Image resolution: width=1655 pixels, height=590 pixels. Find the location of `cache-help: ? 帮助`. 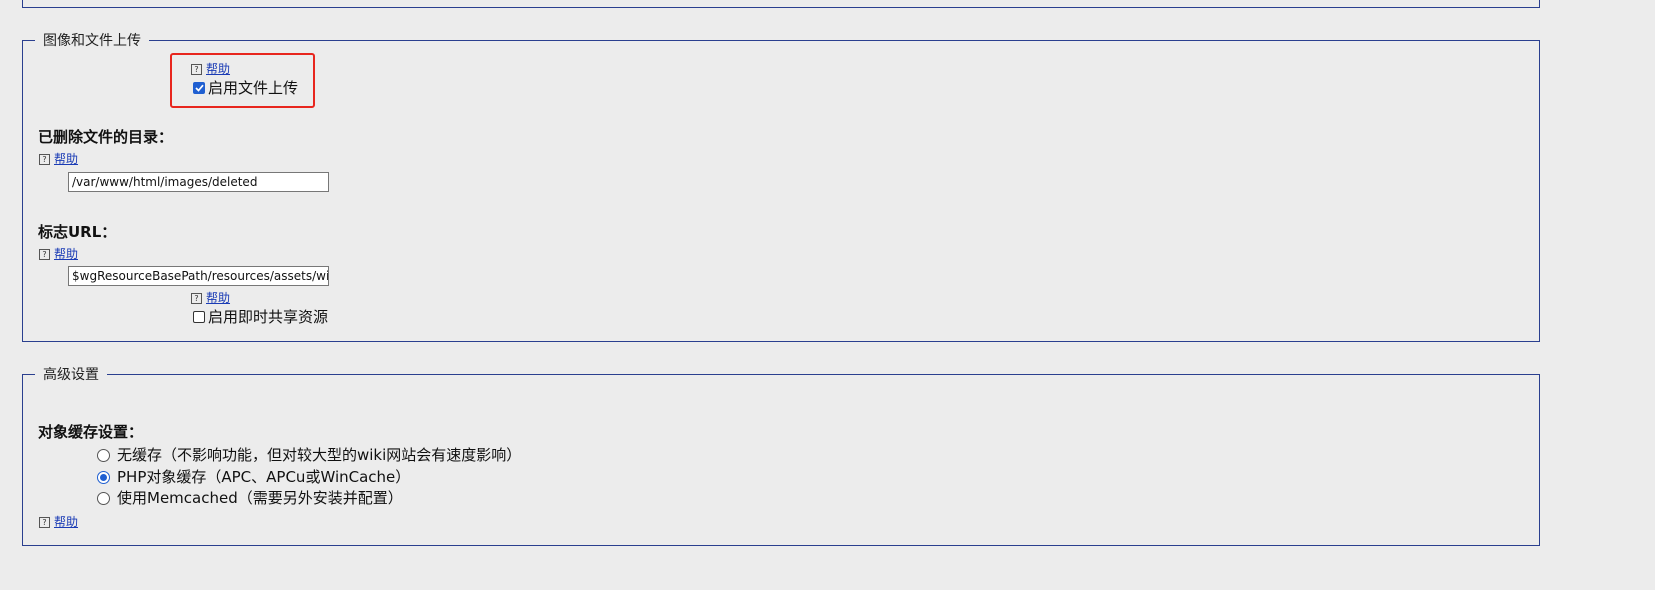

cache-help: ? 帮助 is located at coordinates (58, 522).